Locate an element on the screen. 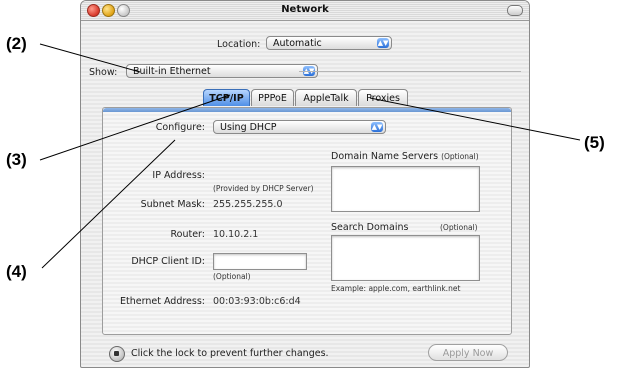  callout-2: (2) is located at coordinates (16, 43).